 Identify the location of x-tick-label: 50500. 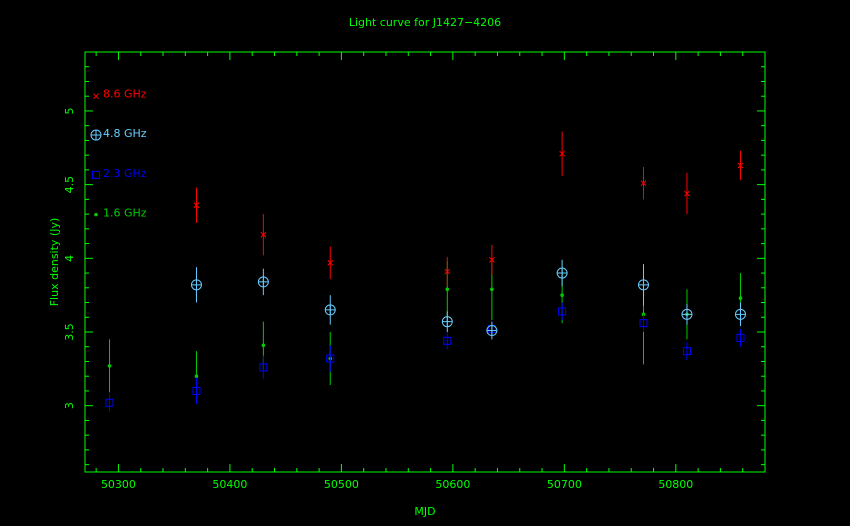
(341, 484).